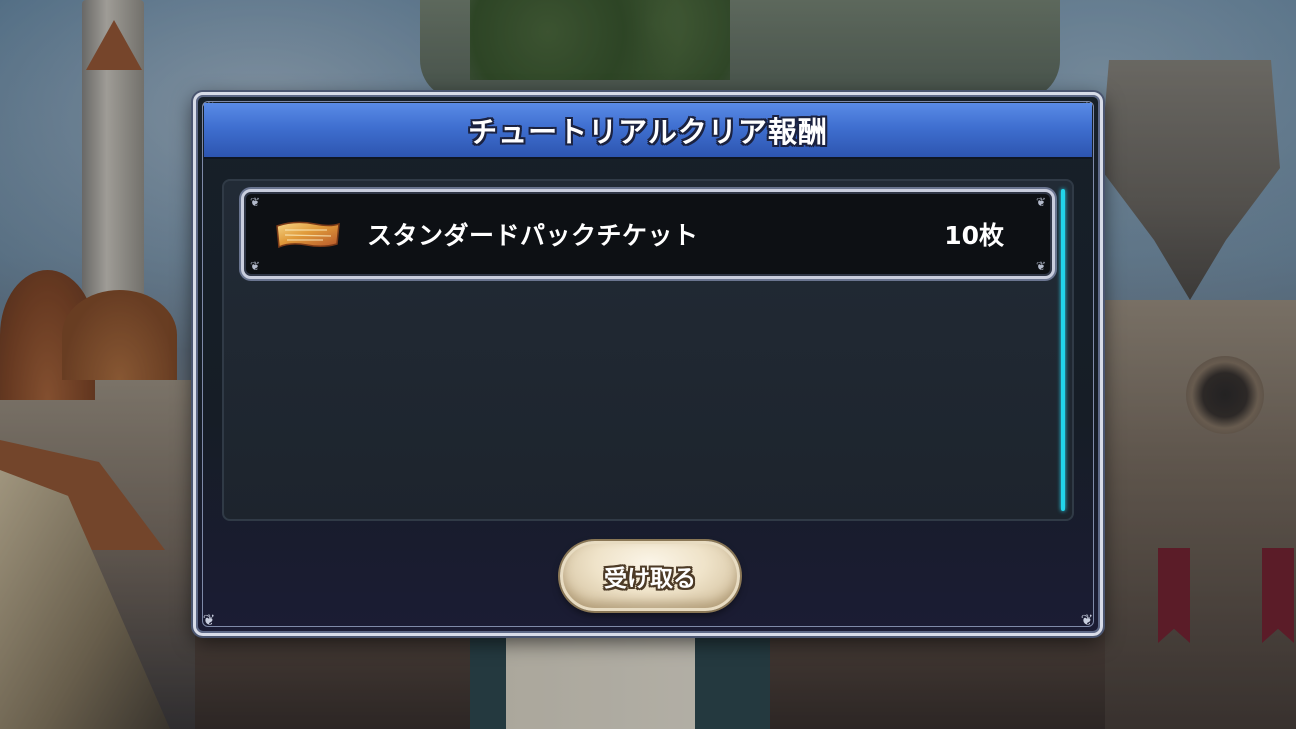 The height and width of the screenshot is (729, 1296). I want to click on reward-list-item: ❦ ❦ ❦ ❦ スタンダードパックチケット 10枚, so click(648, 234).